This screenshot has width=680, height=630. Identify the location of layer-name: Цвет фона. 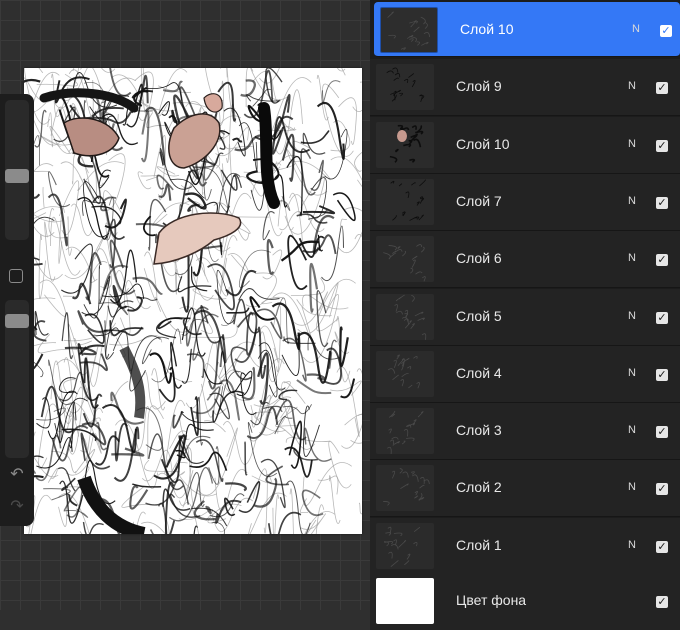
(491, 600).